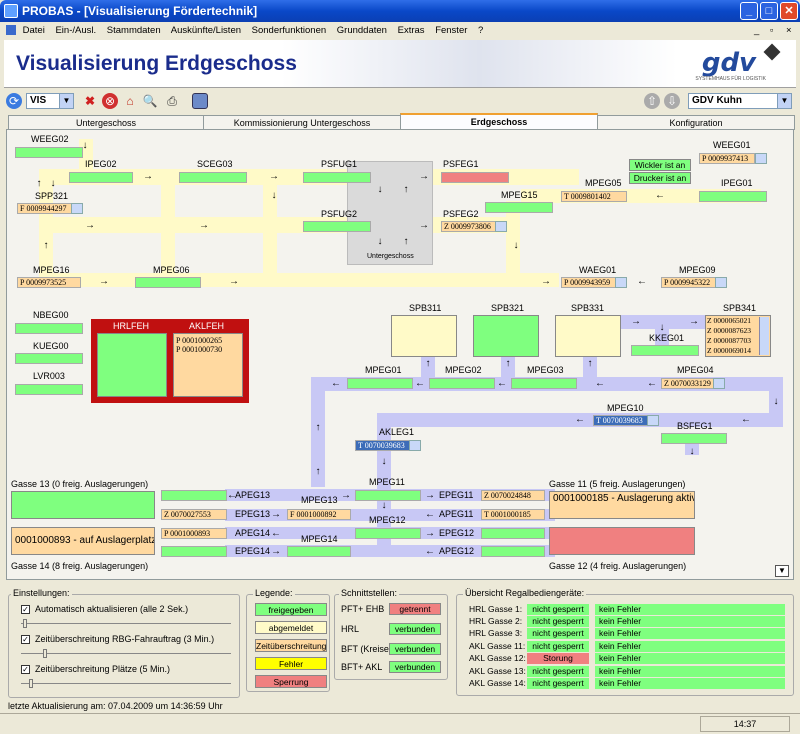 This screenshot has height=734, width=800. Describe the element at coordinates (622, 541) in the screenshot. I see `gasse12-box` at that location.